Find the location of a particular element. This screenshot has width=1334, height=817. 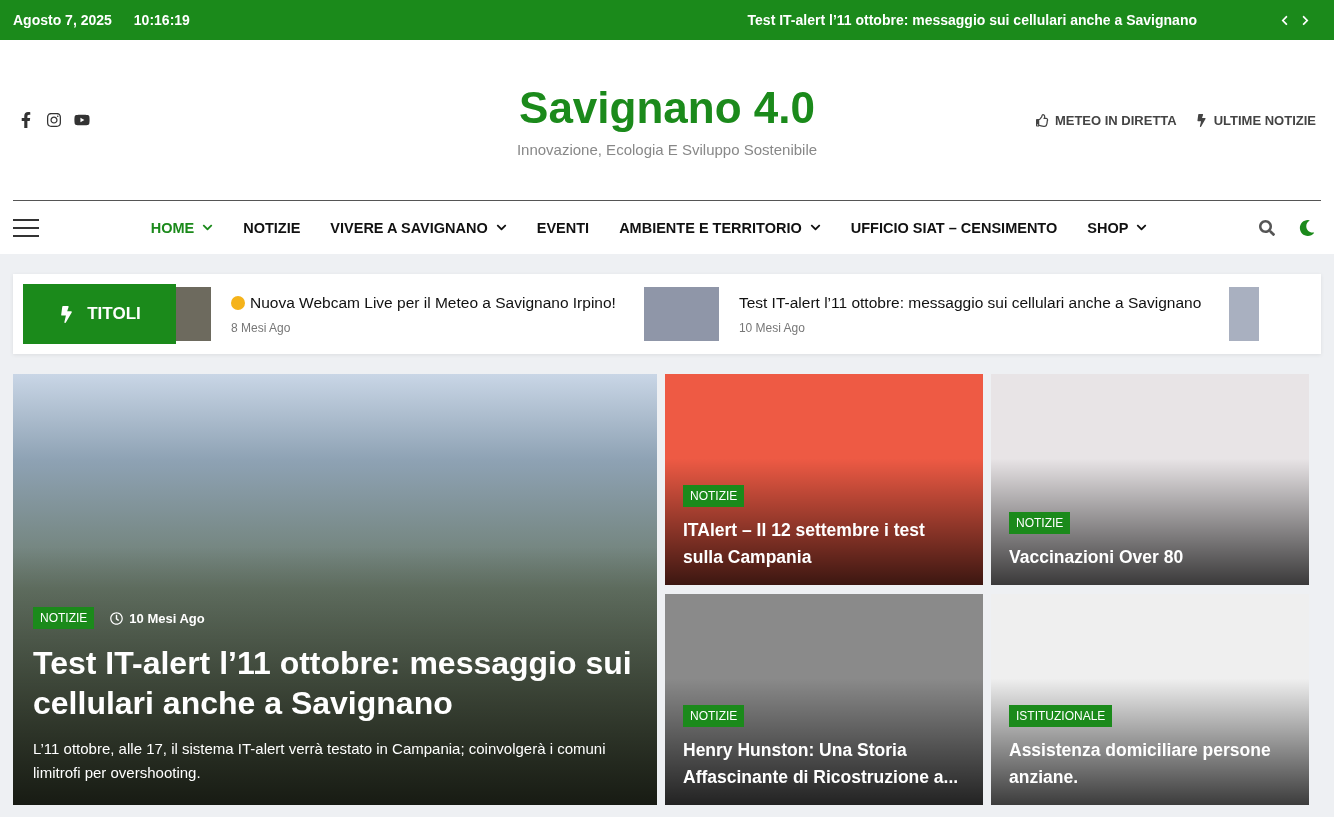

moon-icon is located at coordinates (1307, 227).